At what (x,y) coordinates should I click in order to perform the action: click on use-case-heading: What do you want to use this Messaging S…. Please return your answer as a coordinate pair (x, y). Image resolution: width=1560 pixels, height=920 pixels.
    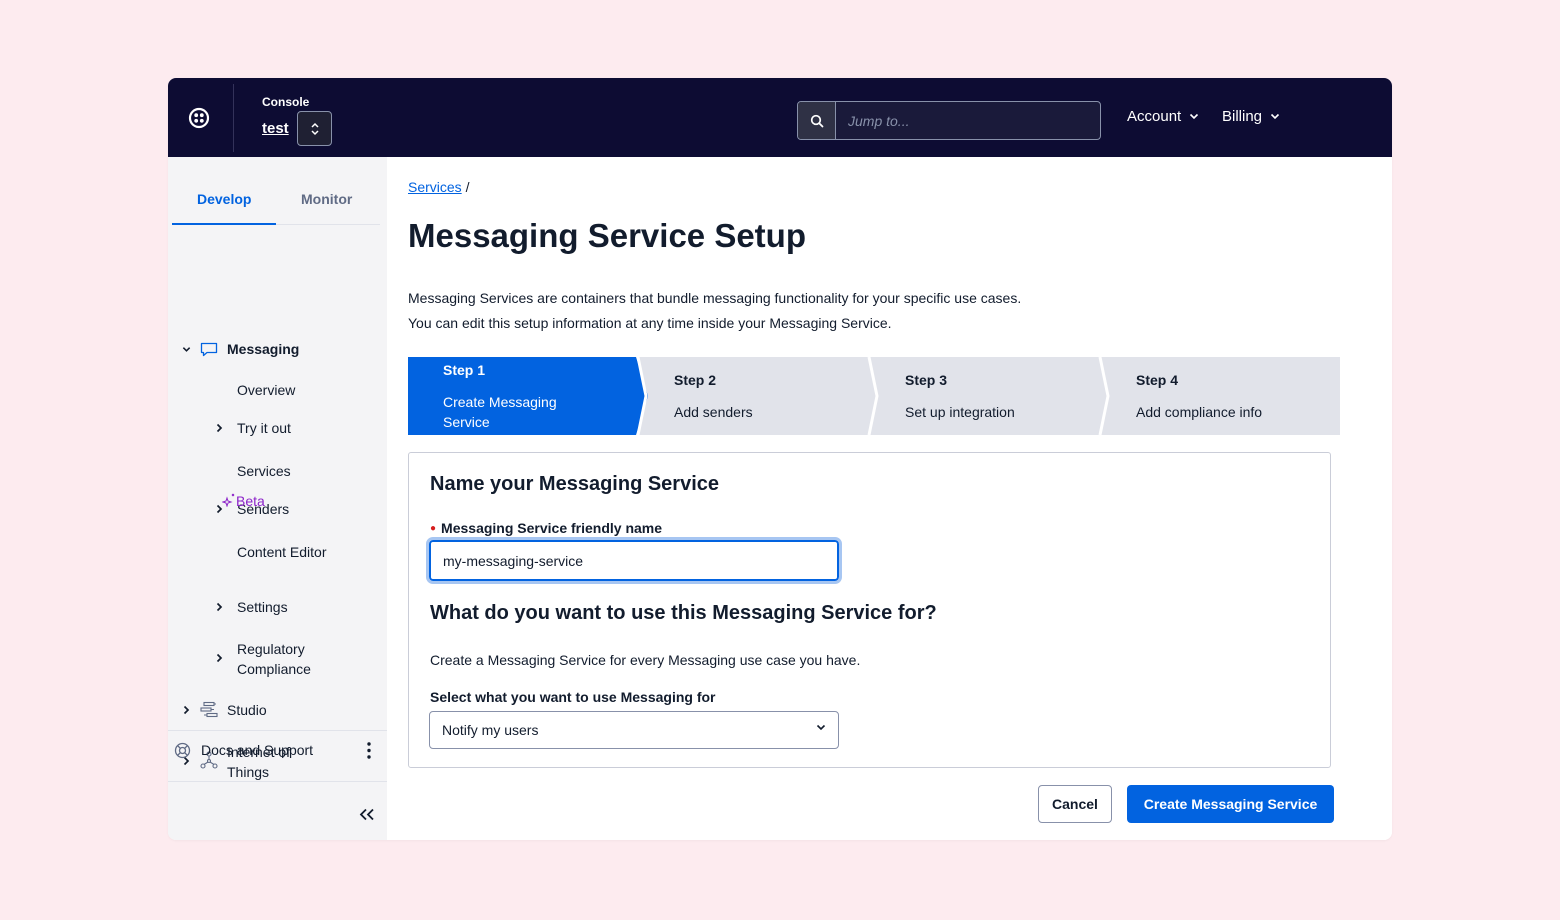
    Looking at the image, I should click on (683, 613).